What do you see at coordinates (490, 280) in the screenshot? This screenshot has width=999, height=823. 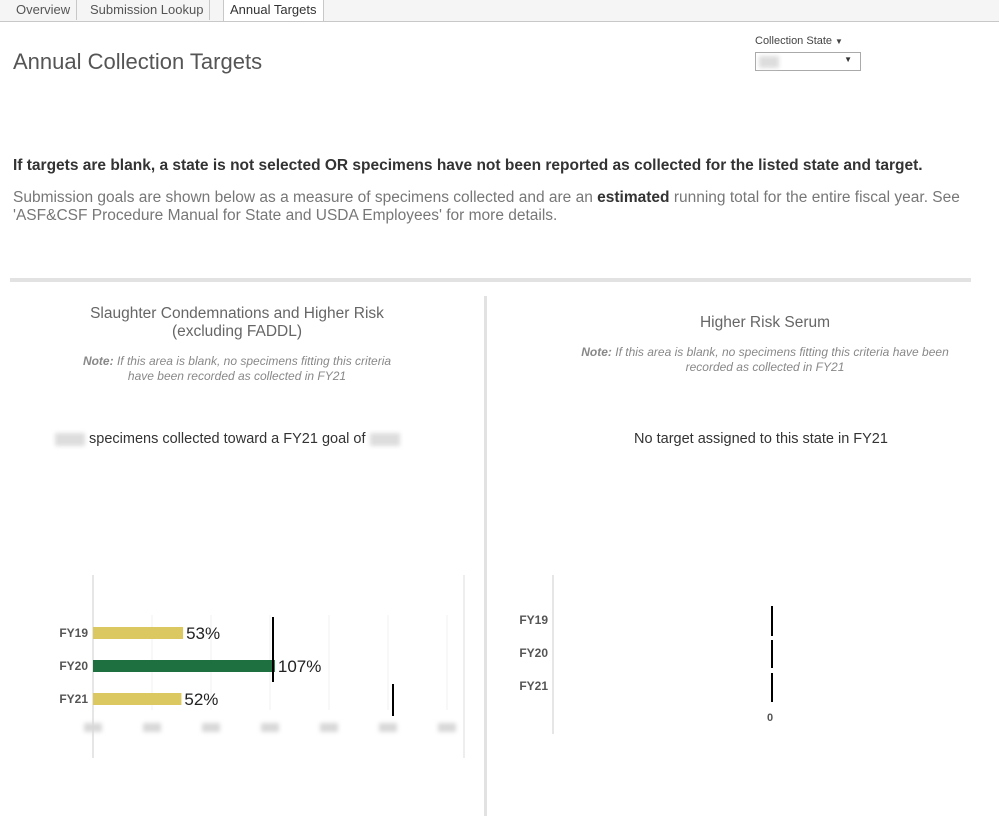 I see `section-divider` at bounding box center [490, 280].